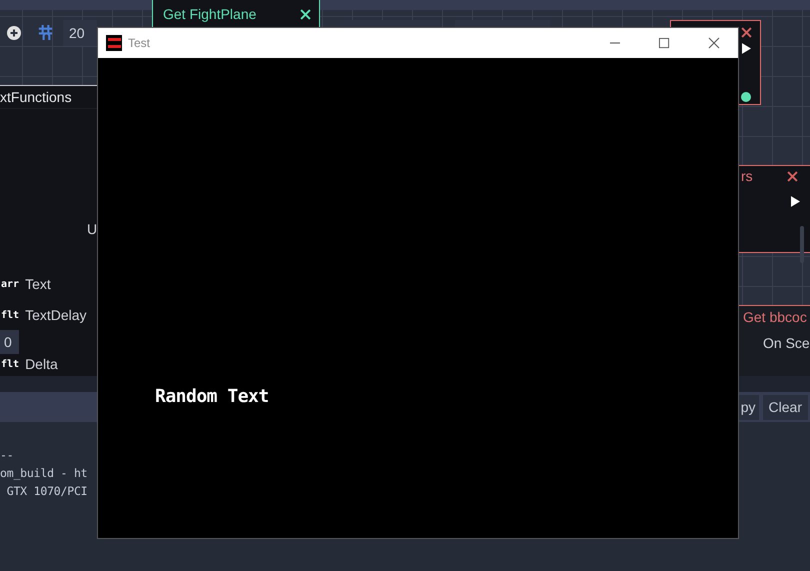 This screenshot has width=810, height=571. What do you see at coordinates (747, 176) in the screenshot?
I see `node-title: rs` at bounding box center [747, 176].